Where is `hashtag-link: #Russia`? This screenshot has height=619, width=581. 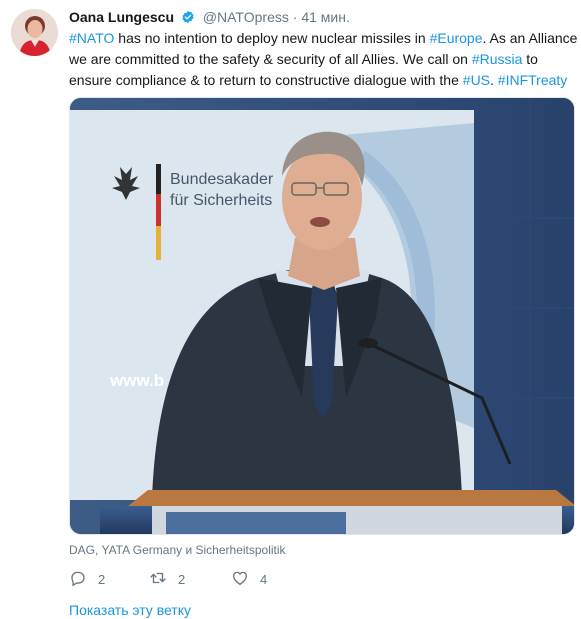 hashtag-link: #Russia is located at coordinates (497, 59).